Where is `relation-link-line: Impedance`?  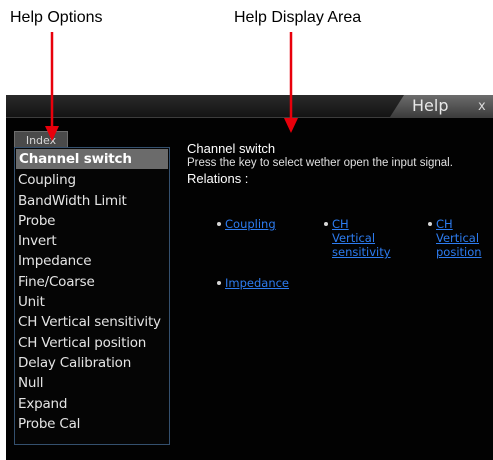
relation-link-line: Impedance is located at coordinates (257, 283).